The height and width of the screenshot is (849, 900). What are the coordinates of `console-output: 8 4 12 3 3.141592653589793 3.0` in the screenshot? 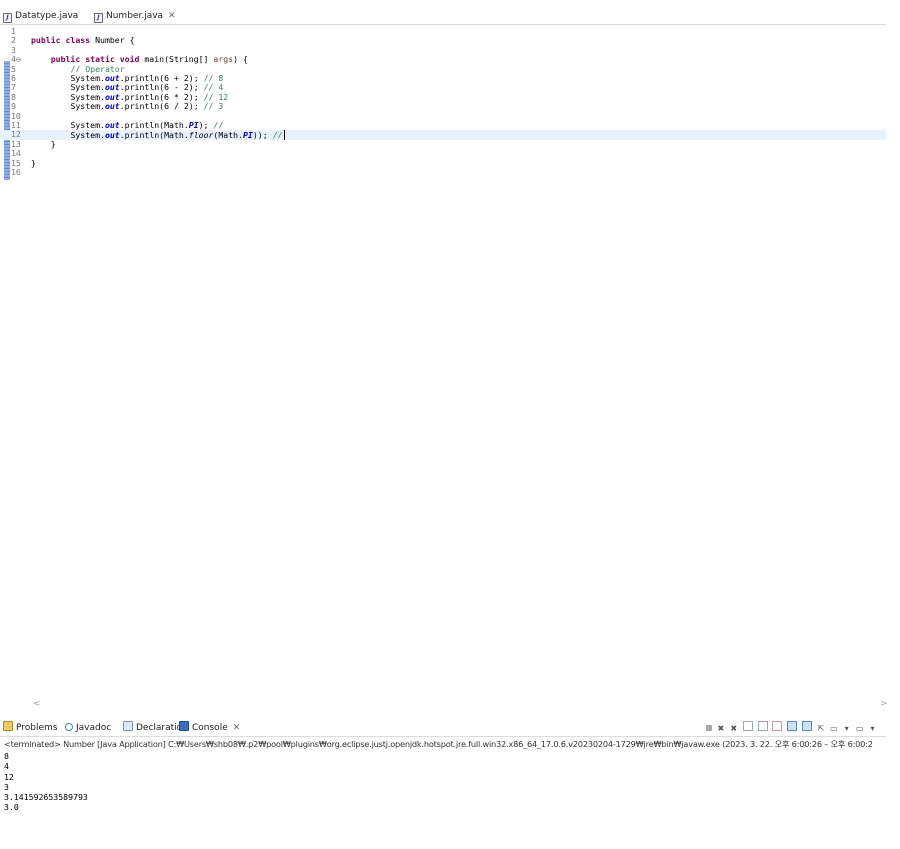 It's located at (46, 782).